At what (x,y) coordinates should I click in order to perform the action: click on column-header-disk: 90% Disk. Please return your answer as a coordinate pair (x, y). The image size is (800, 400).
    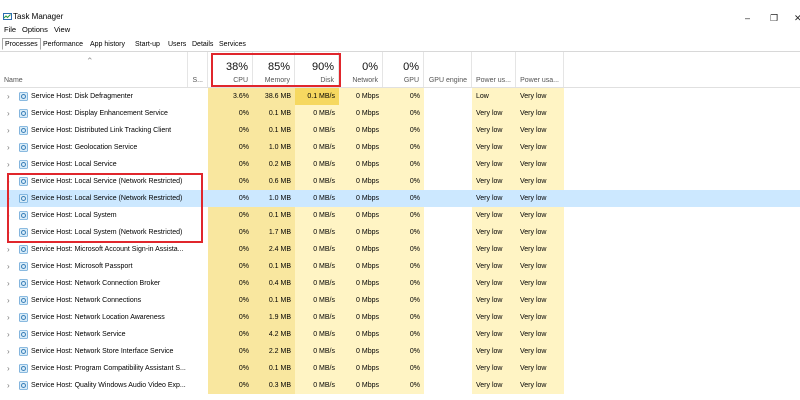
    Looking at the image, I should click on (317, 70).